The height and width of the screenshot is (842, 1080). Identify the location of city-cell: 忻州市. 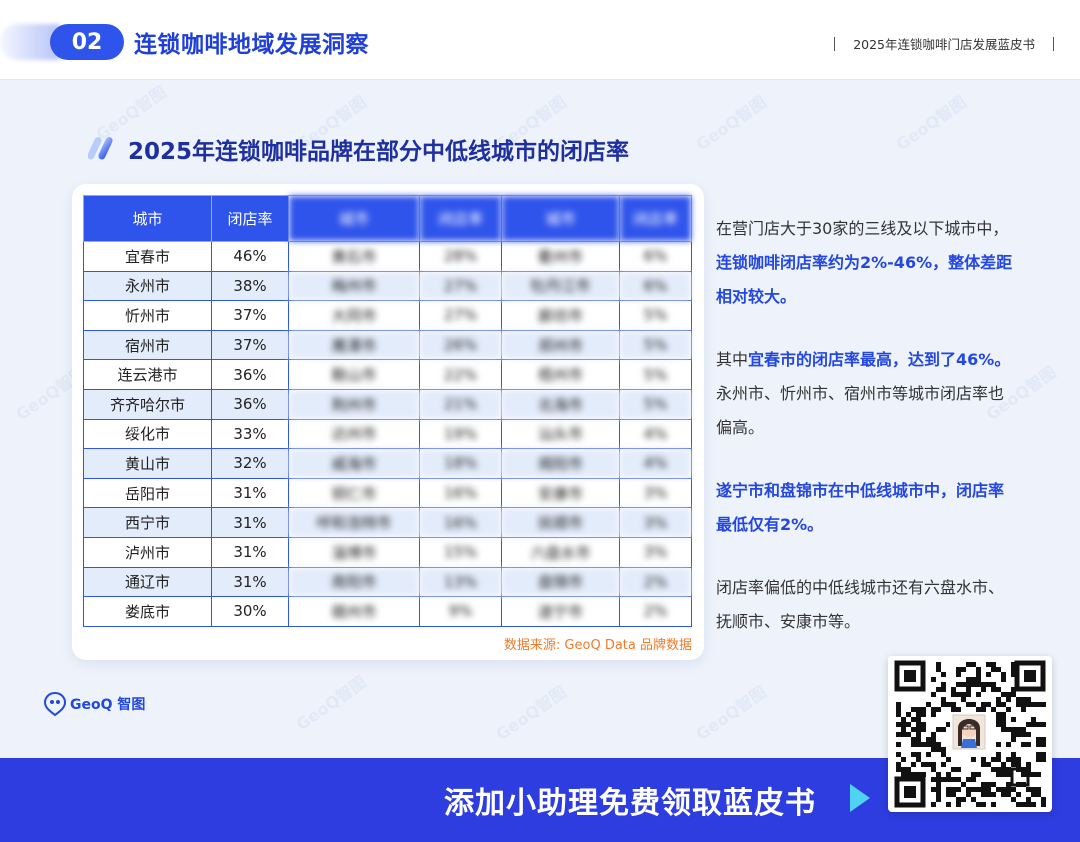
(147, 315).